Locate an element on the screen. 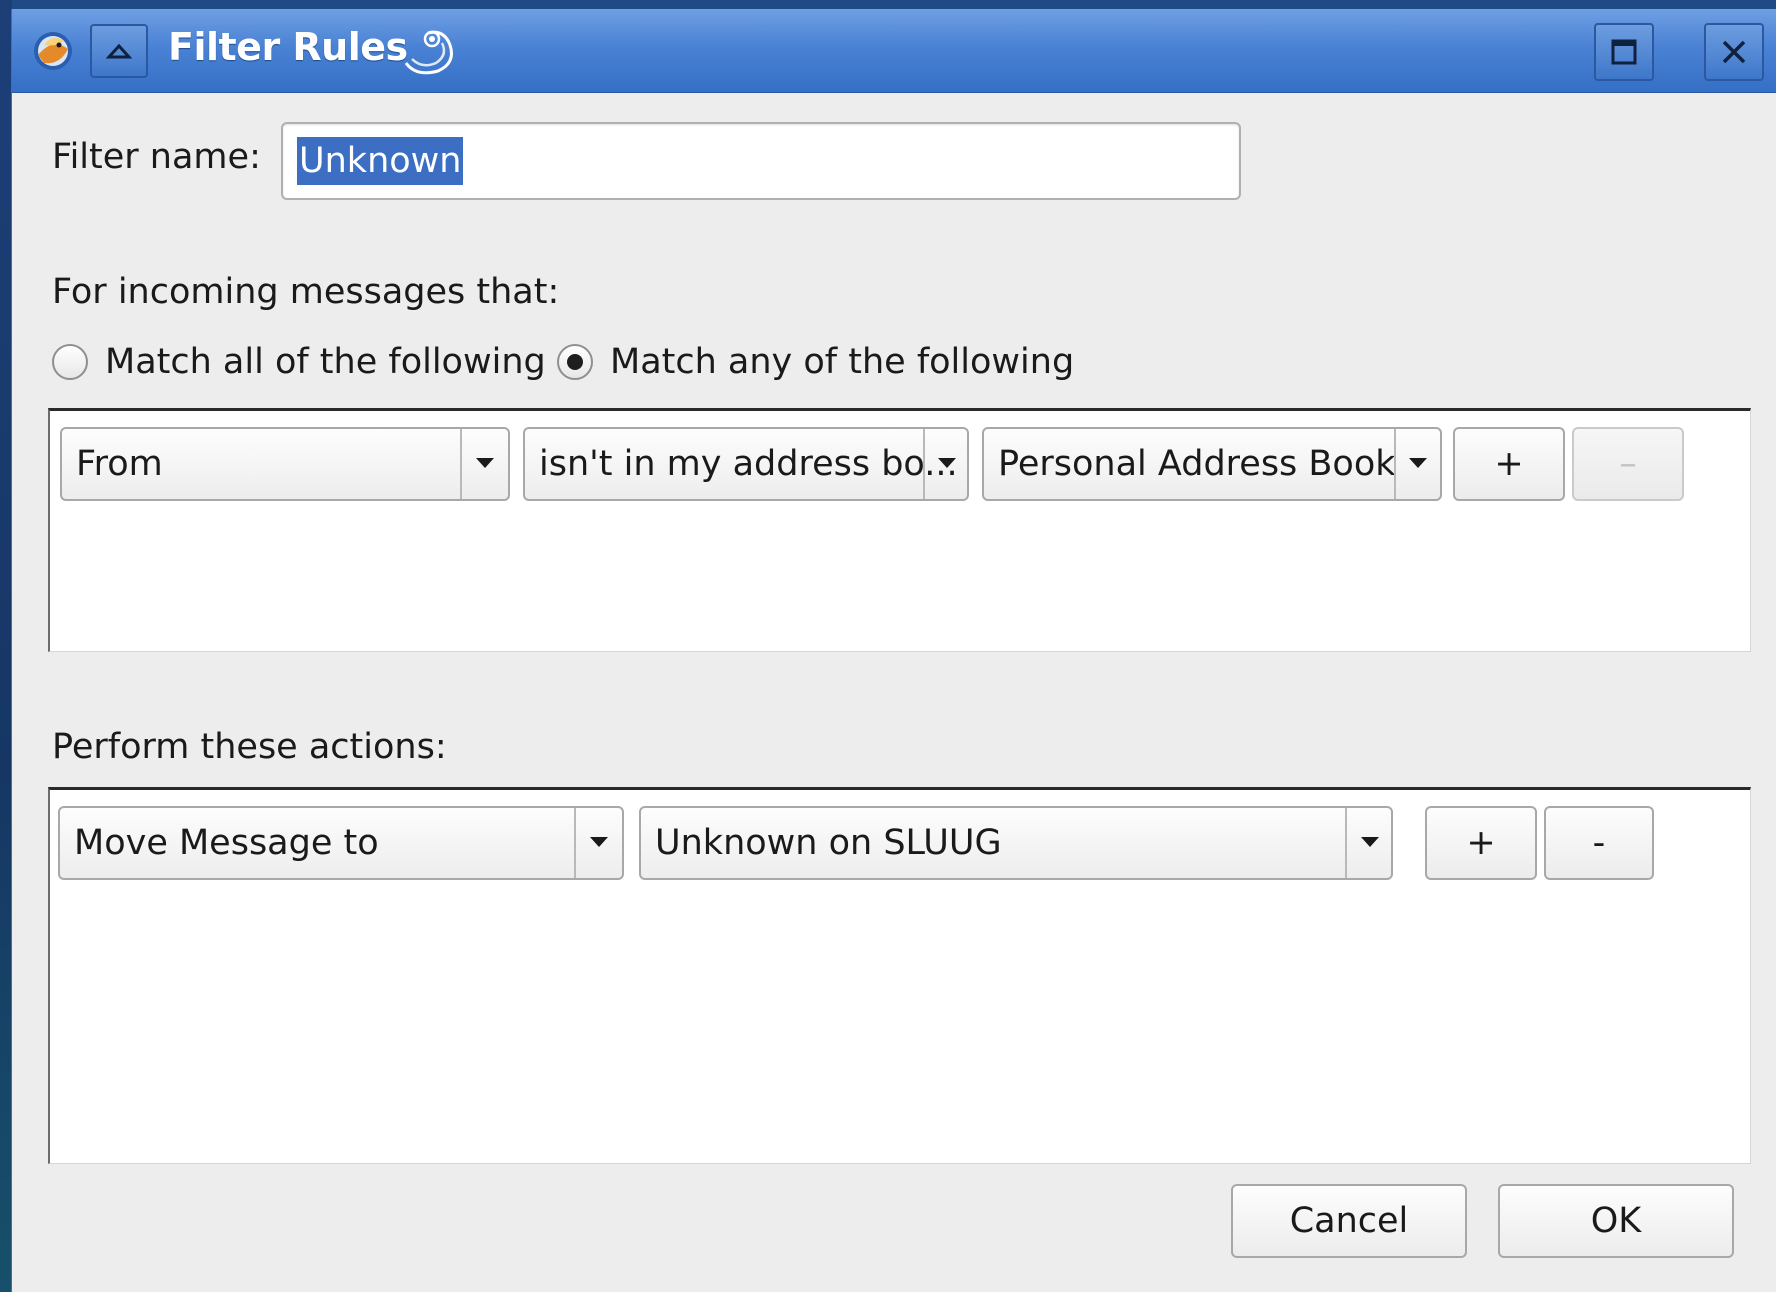  rule-field-select: From is located at coordinates (285, 464).